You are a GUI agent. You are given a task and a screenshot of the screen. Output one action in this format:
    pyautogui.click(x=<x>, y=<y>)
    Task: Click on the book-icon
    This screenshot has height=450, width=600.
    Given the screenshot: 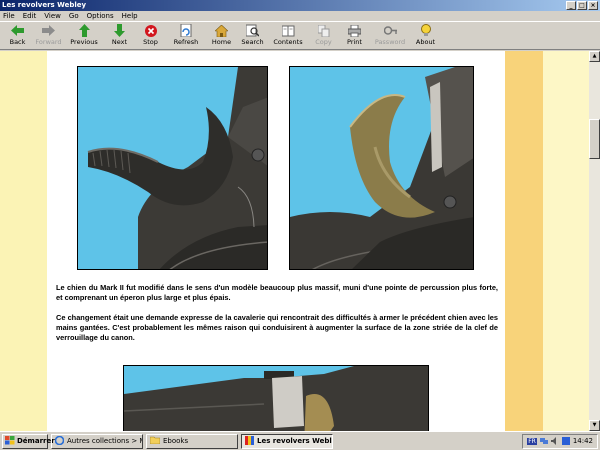 What is the action you would take?
    pyautogui.click(x=249, y=441)
    